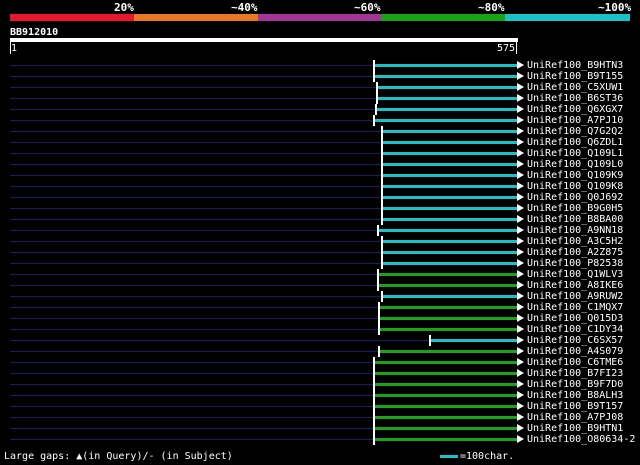 The width and height of the screenshot is (640, 465). I want to click on large-gaps-legend: Large gaps: ▲(in Query)/- (in Subject), so click(118, 456).